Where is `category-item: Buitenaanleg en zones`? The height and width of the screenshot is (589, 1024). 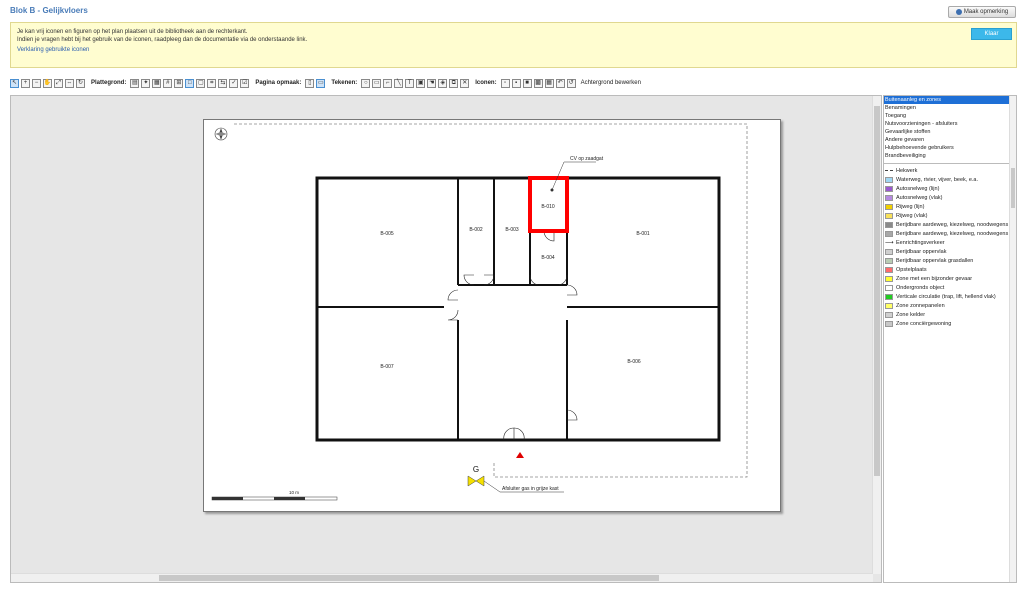 category-item: Buitenaanleg en zones is located at coordinates (950, 100).